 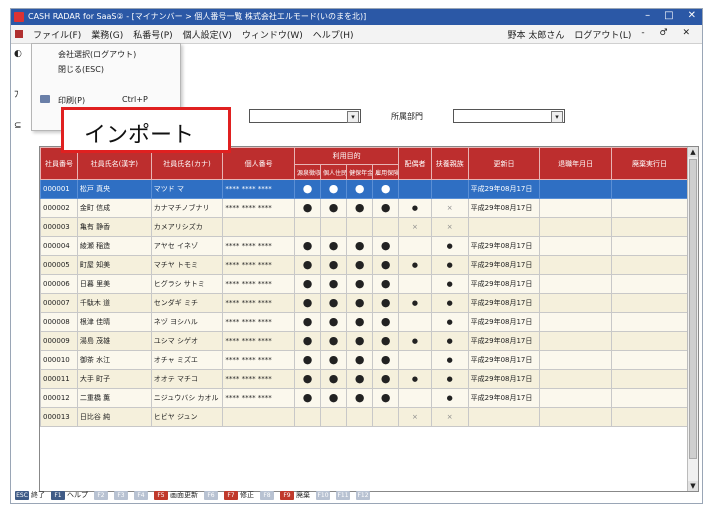 I want to click on cell-kanji: 亀有 静香, so click(x=114, y=227).